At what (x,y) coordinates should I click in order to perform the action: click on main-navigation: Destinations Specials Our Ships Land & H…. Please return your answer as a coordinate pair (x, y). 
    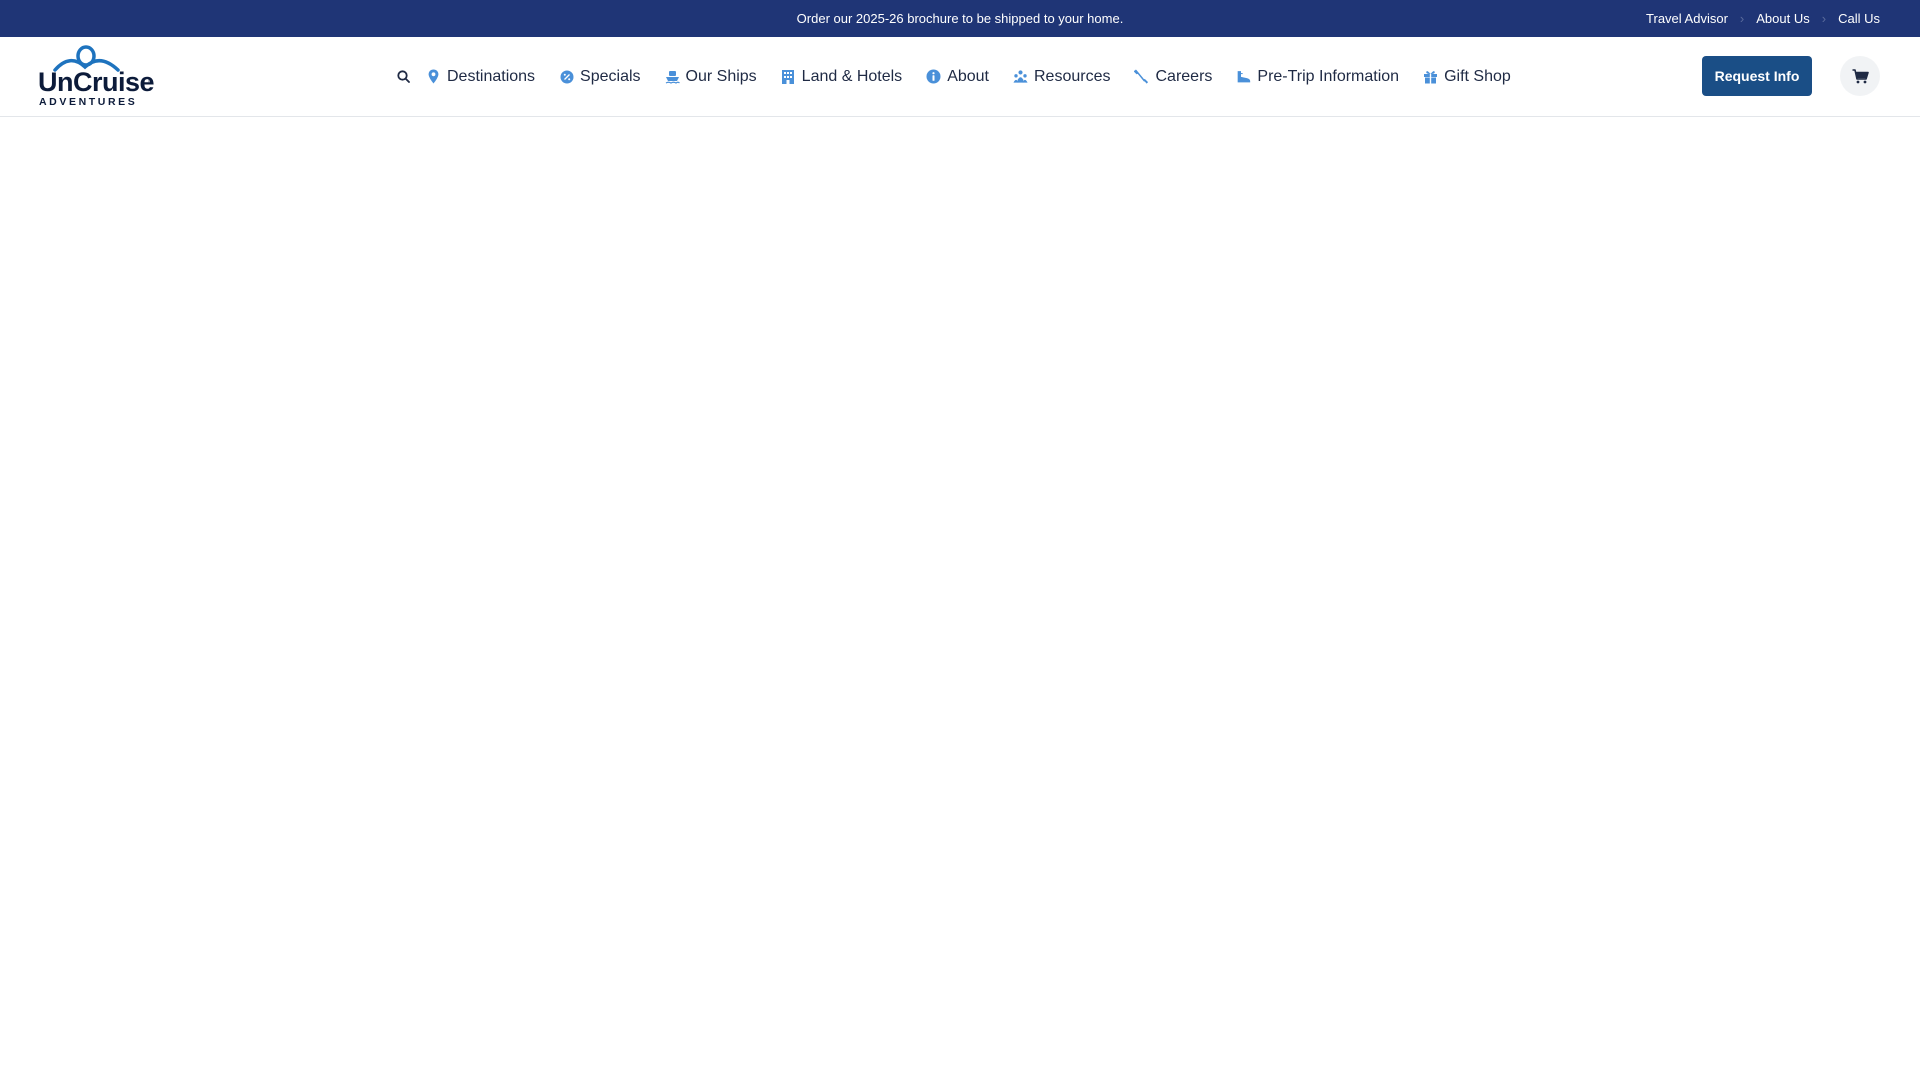
    Looking at the image, I should click on (951, 76).